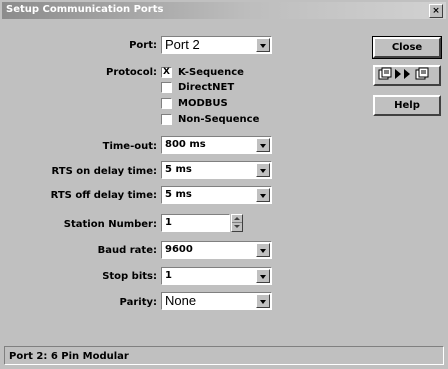 This screenshot has width=448, height=369. I want to click on station-number-label: Station Number:, so click(110, 224).